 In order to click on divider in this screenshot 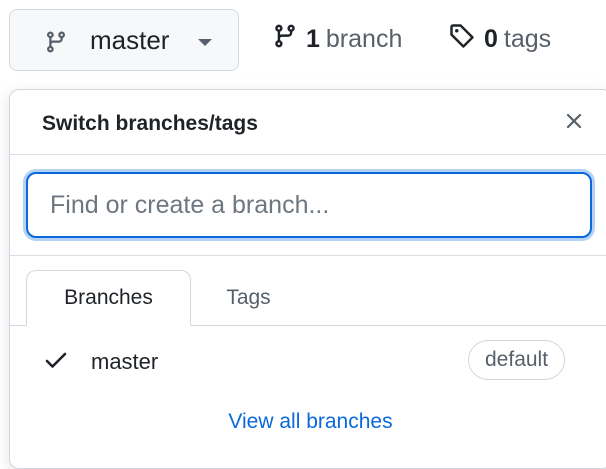, I will do `click(308, 255)`.